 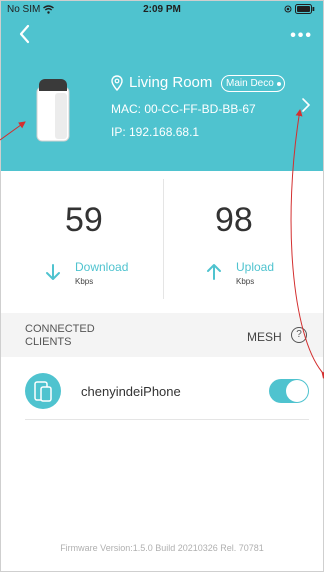 I want to click on mac-address: MAC: 00-CC-FF-BD-BB-67, so click(x=183, y=109).